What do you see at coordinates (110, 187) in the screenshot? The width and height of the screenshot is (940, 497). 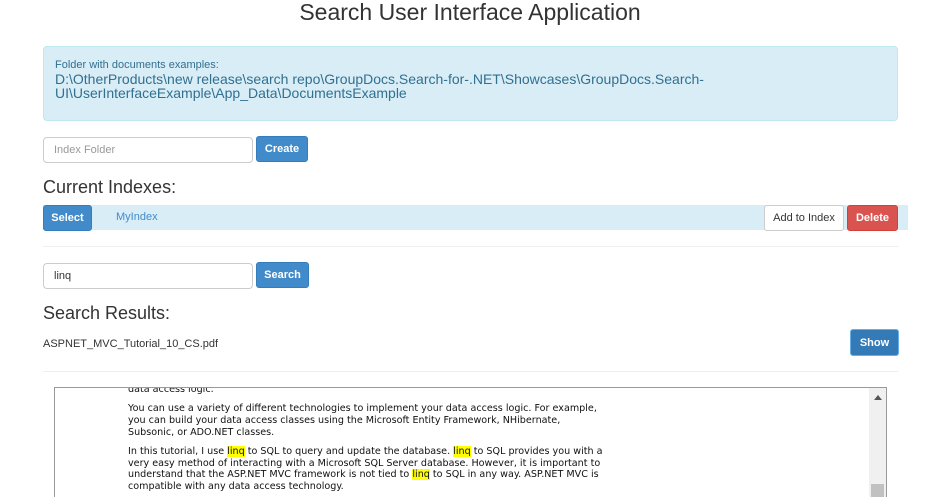 I see `current-indexes-heading: Current Indexes:` at bounding box center [110, 187].